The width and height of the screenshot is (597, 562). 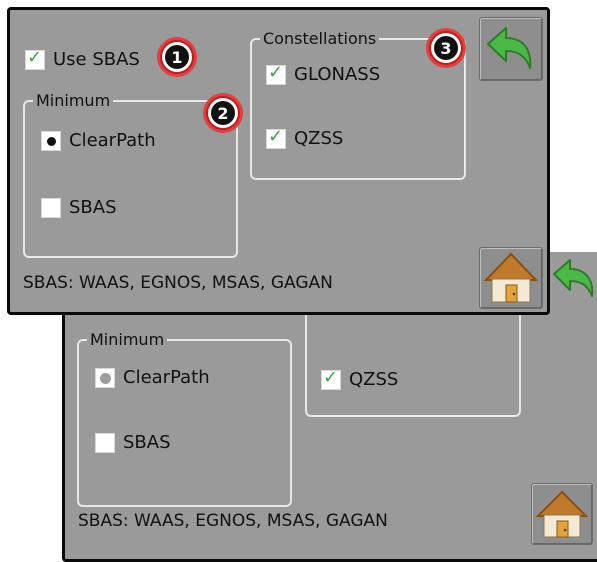 I want to click on minimum-legend-back: Minimum, so click(x=127, y=340).